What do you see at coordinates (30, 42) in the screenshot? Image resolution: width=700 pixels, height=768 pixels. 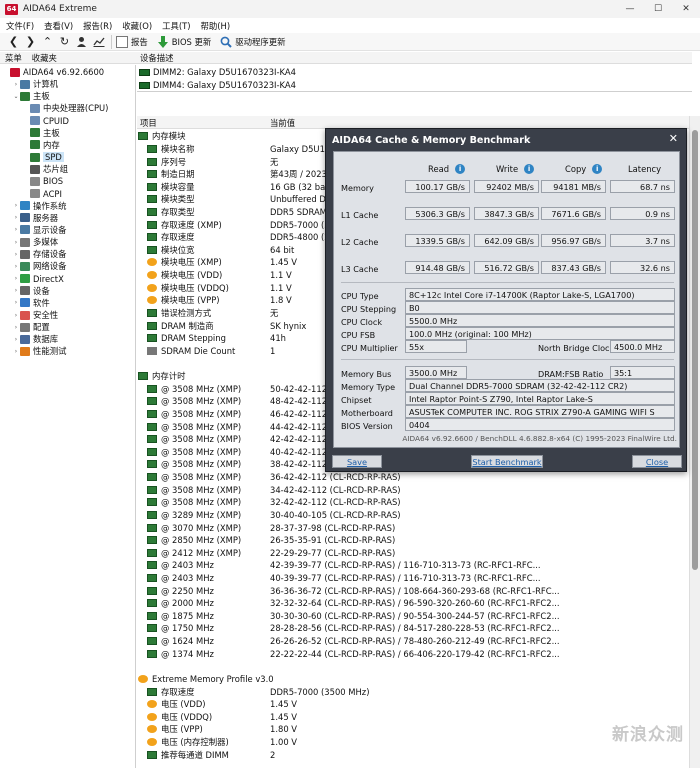 I see `forward-arrow-icon: ❯` at bounding box center [30, 42].